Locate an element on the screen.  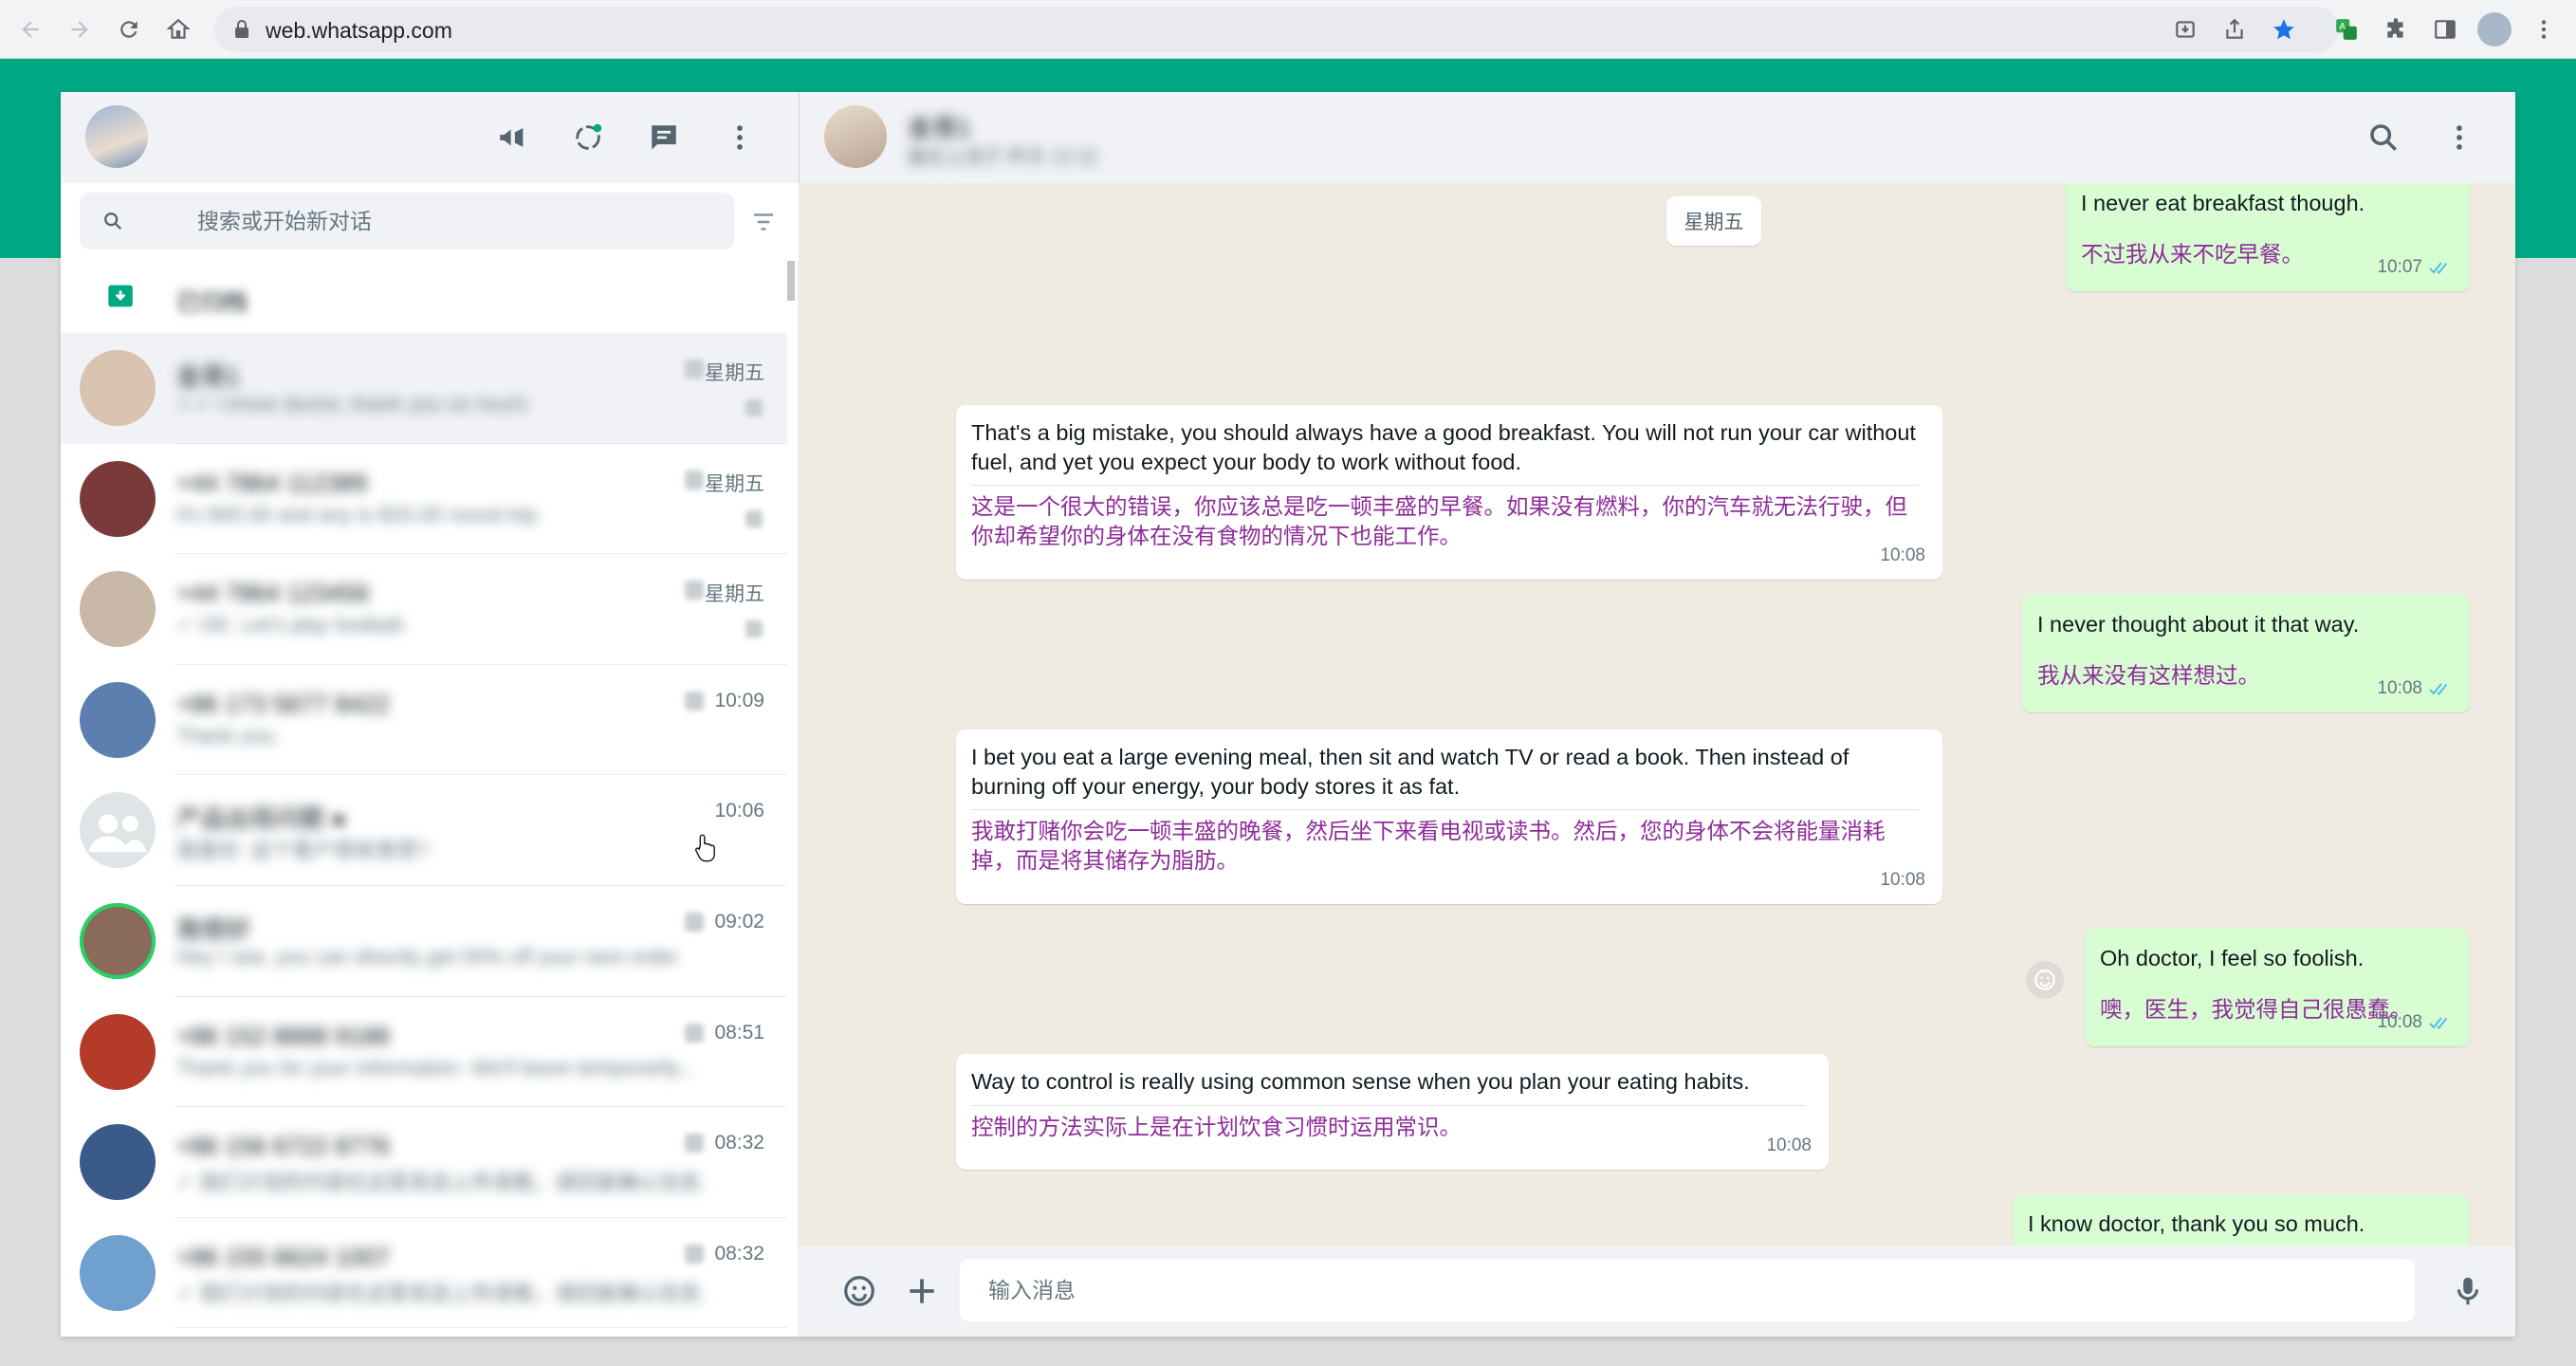
extensions-puzzle-icon is located at coordinates (2396, 29).